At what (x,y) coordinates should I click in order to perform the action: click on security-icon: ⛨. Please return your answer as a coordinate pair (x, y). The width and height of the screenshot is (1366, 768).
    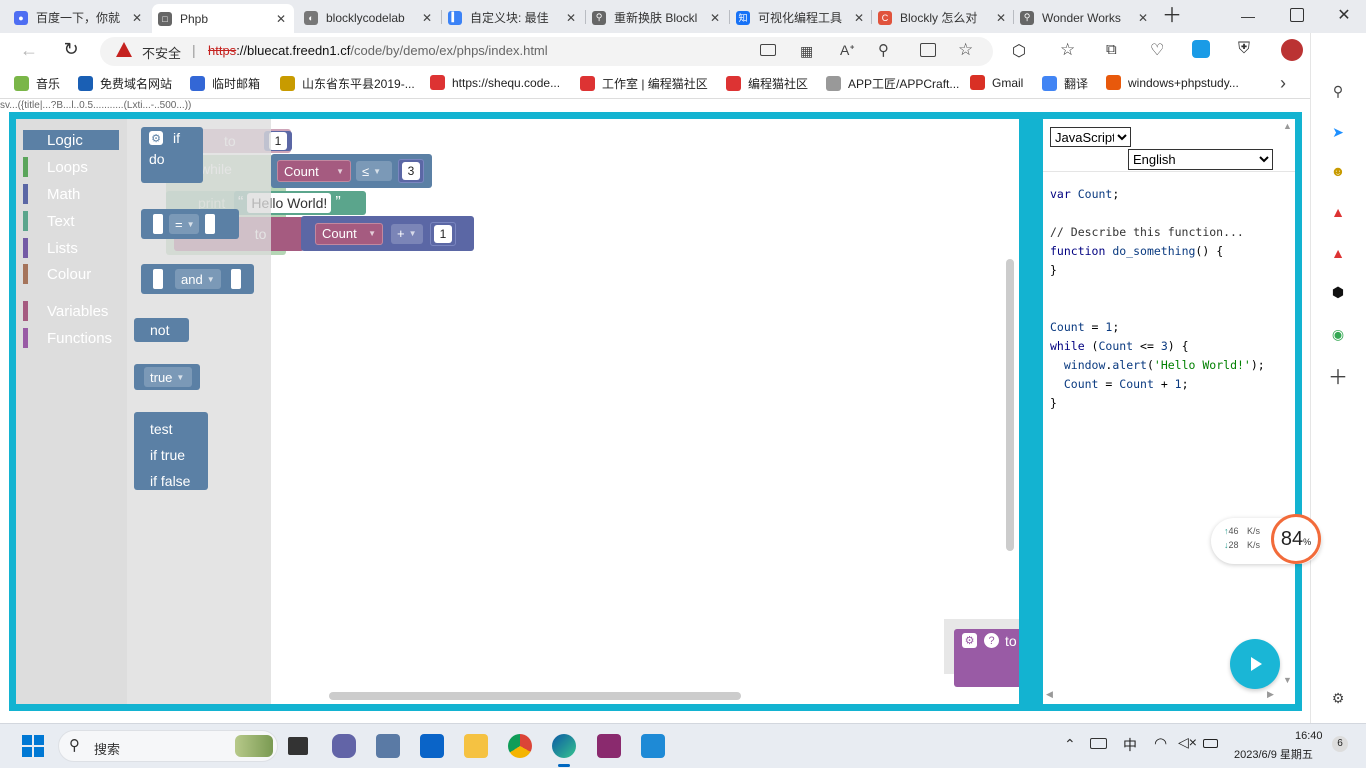
    Looking at the image, I should click on (1244, 49).